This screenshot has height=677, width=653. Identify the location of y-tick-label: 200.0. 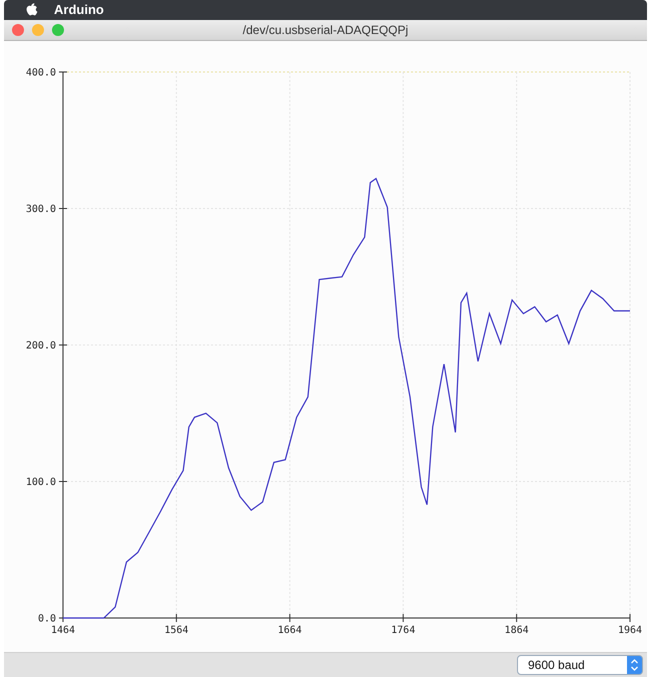
(41, 346).